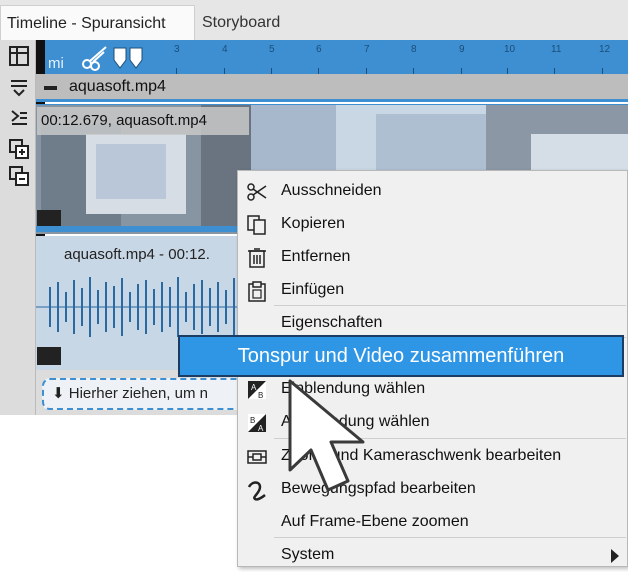 Image resolution: width=628 pixels, height=572 pixels. What do you see at coordinates (331, 190) in the screenshot?
I see `menu-item-label: Ausschneiden` at bounding box center [331, 190].